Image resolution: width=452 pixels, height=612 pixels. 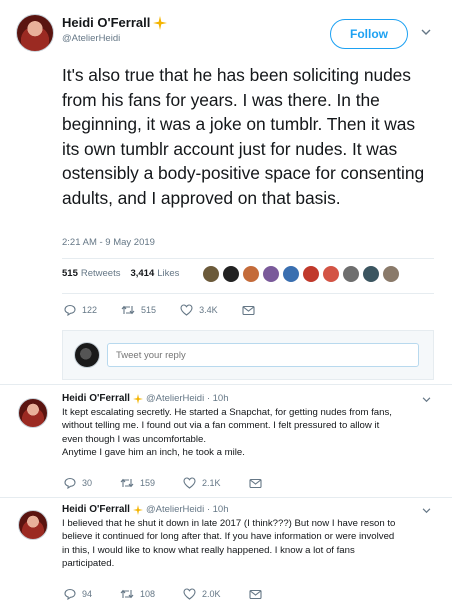 I want to click on tweet-stats: 515 Retweets 3,414 Likes, so click(x=120, y=273).